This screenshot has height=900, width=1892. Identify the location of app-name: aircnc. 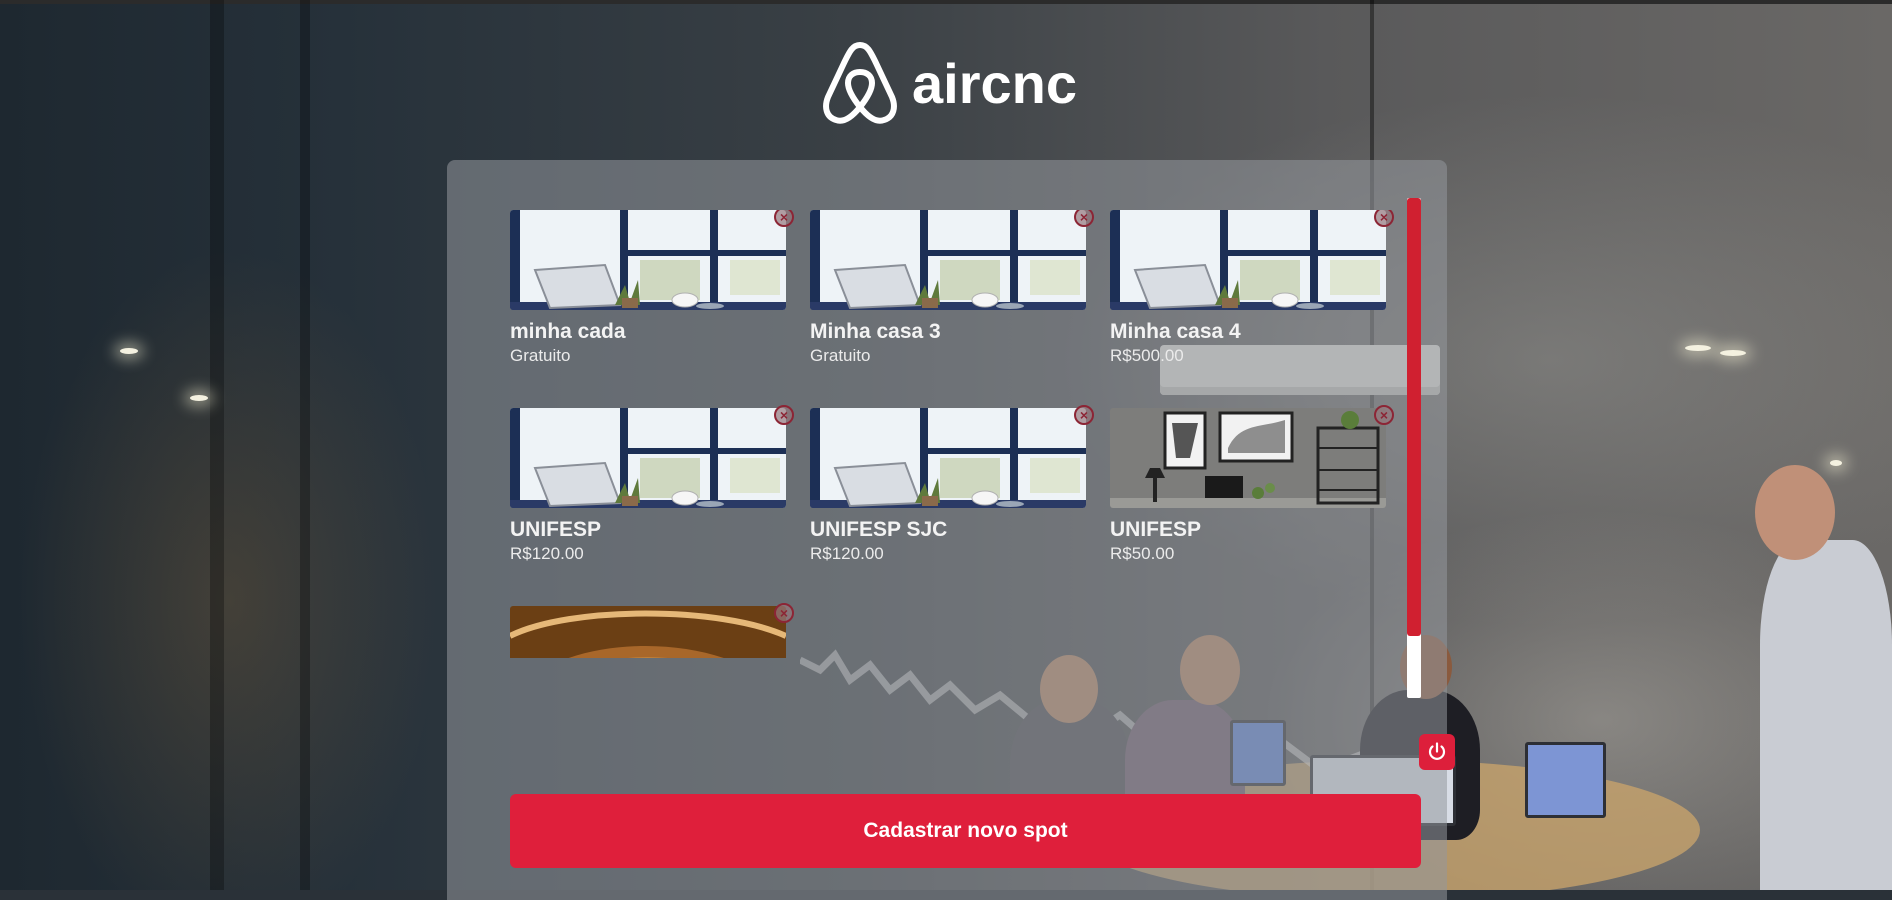
(994, 83).